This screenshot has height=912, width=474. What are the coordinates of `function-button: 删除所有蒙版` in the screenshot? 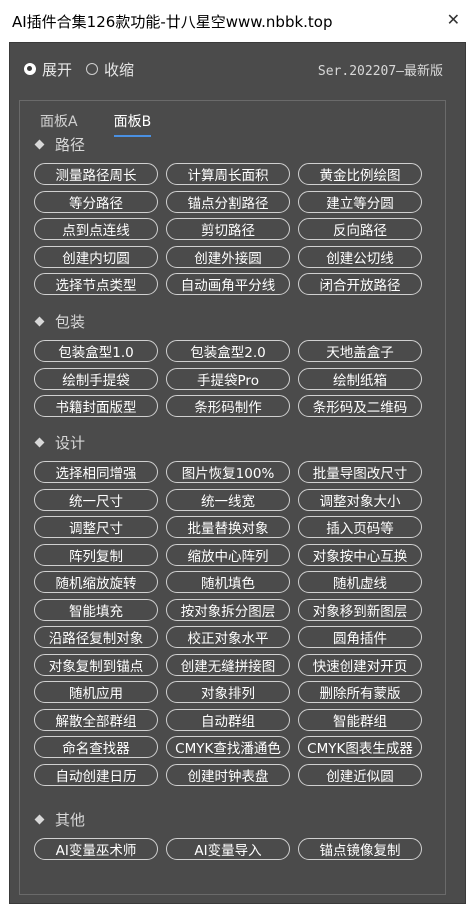 It's located at (360, 692).